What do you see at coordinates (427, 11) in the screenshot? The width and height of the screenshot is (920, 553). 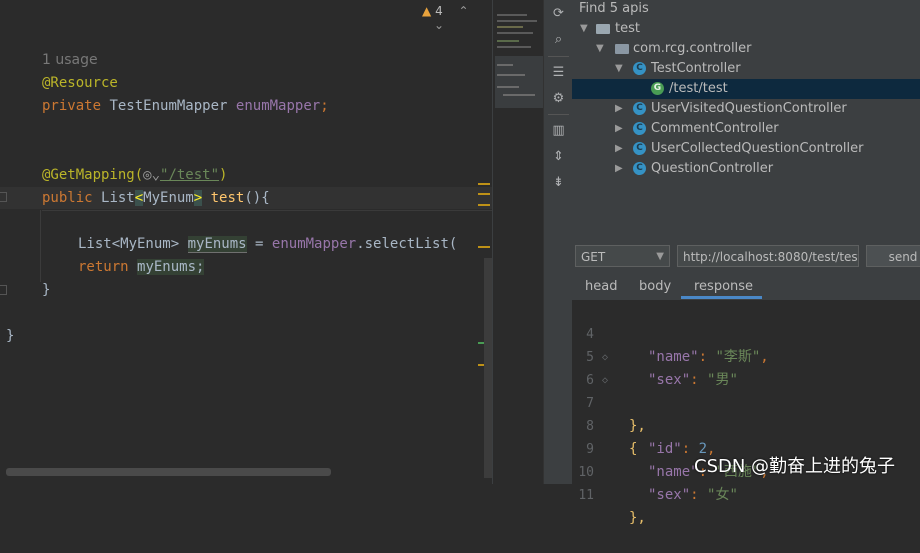 I see `warning-icon: ▲` at bounding box center [427, 11].